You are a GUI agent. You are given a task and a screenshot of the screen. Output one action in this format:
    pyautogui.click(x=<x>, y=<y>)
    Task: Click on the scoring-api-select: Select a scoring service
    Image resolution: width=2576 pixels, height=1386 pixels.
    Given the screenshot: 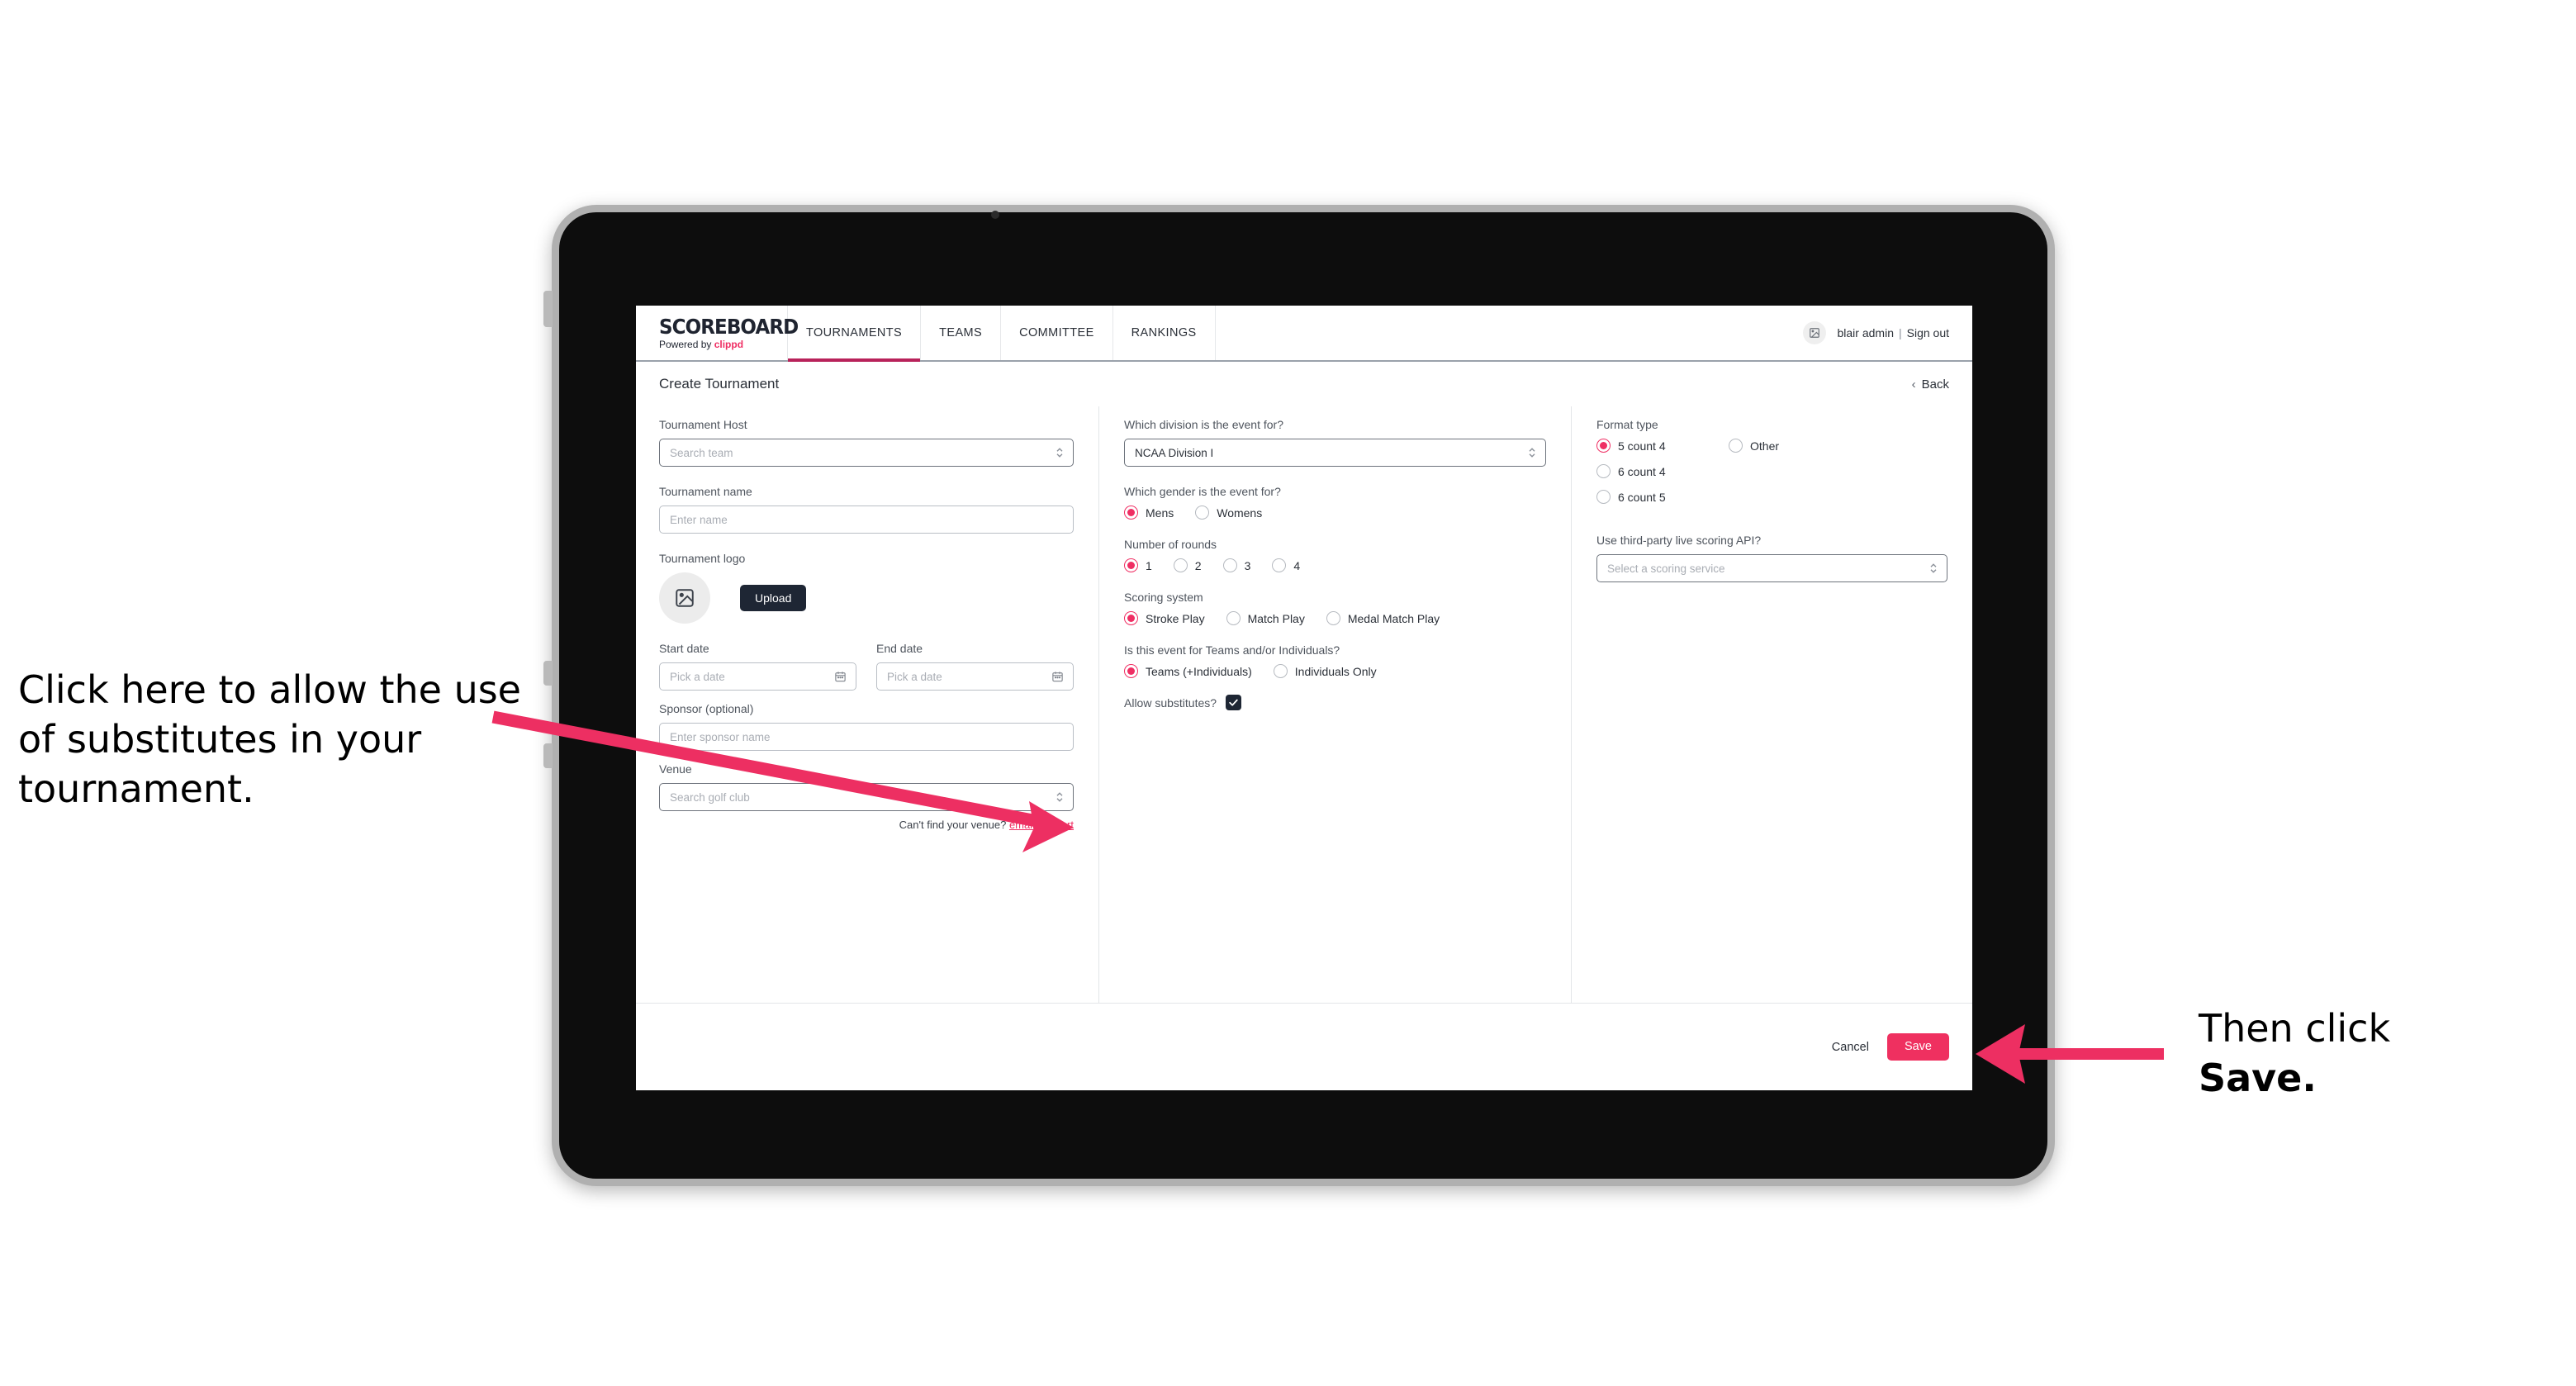 What is the action you would take?
    pyautogui.click(x=1771, y=568)
    